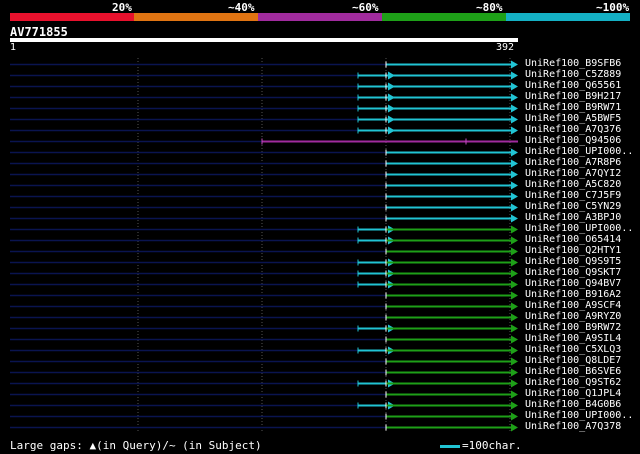  What do you see at coordinates (573, 349) in the screenshot?
I see `hit-label: UniRef100_C5XLQ3` at bounding box center [573, 349].